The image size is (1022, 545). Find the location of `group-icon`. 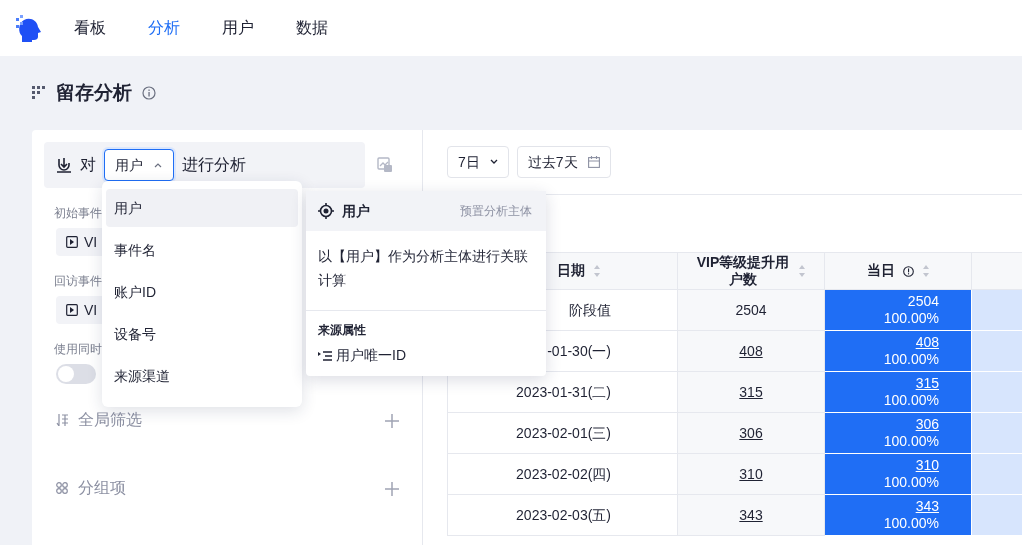

group-icon is located at coordinates (62, 488).